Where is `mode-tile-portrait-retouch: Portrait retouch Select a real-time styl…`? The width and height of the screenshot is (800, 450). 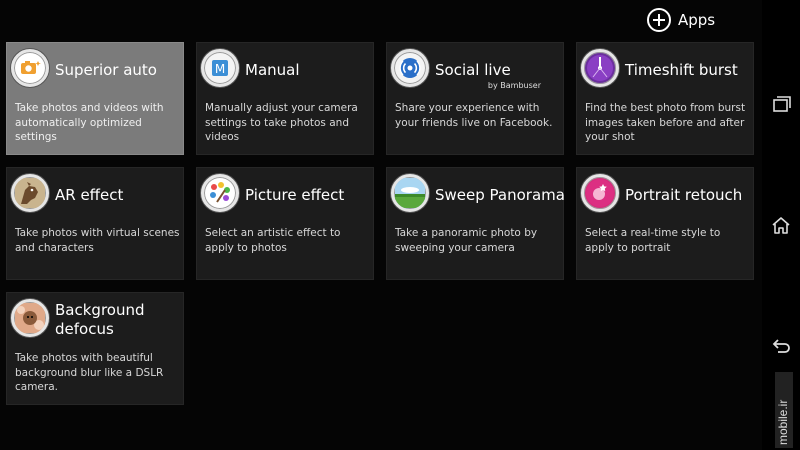
mode-tile-portrait-retouch: Portrait retouch Select a real-time styl… is located at coordinates (665, 223).